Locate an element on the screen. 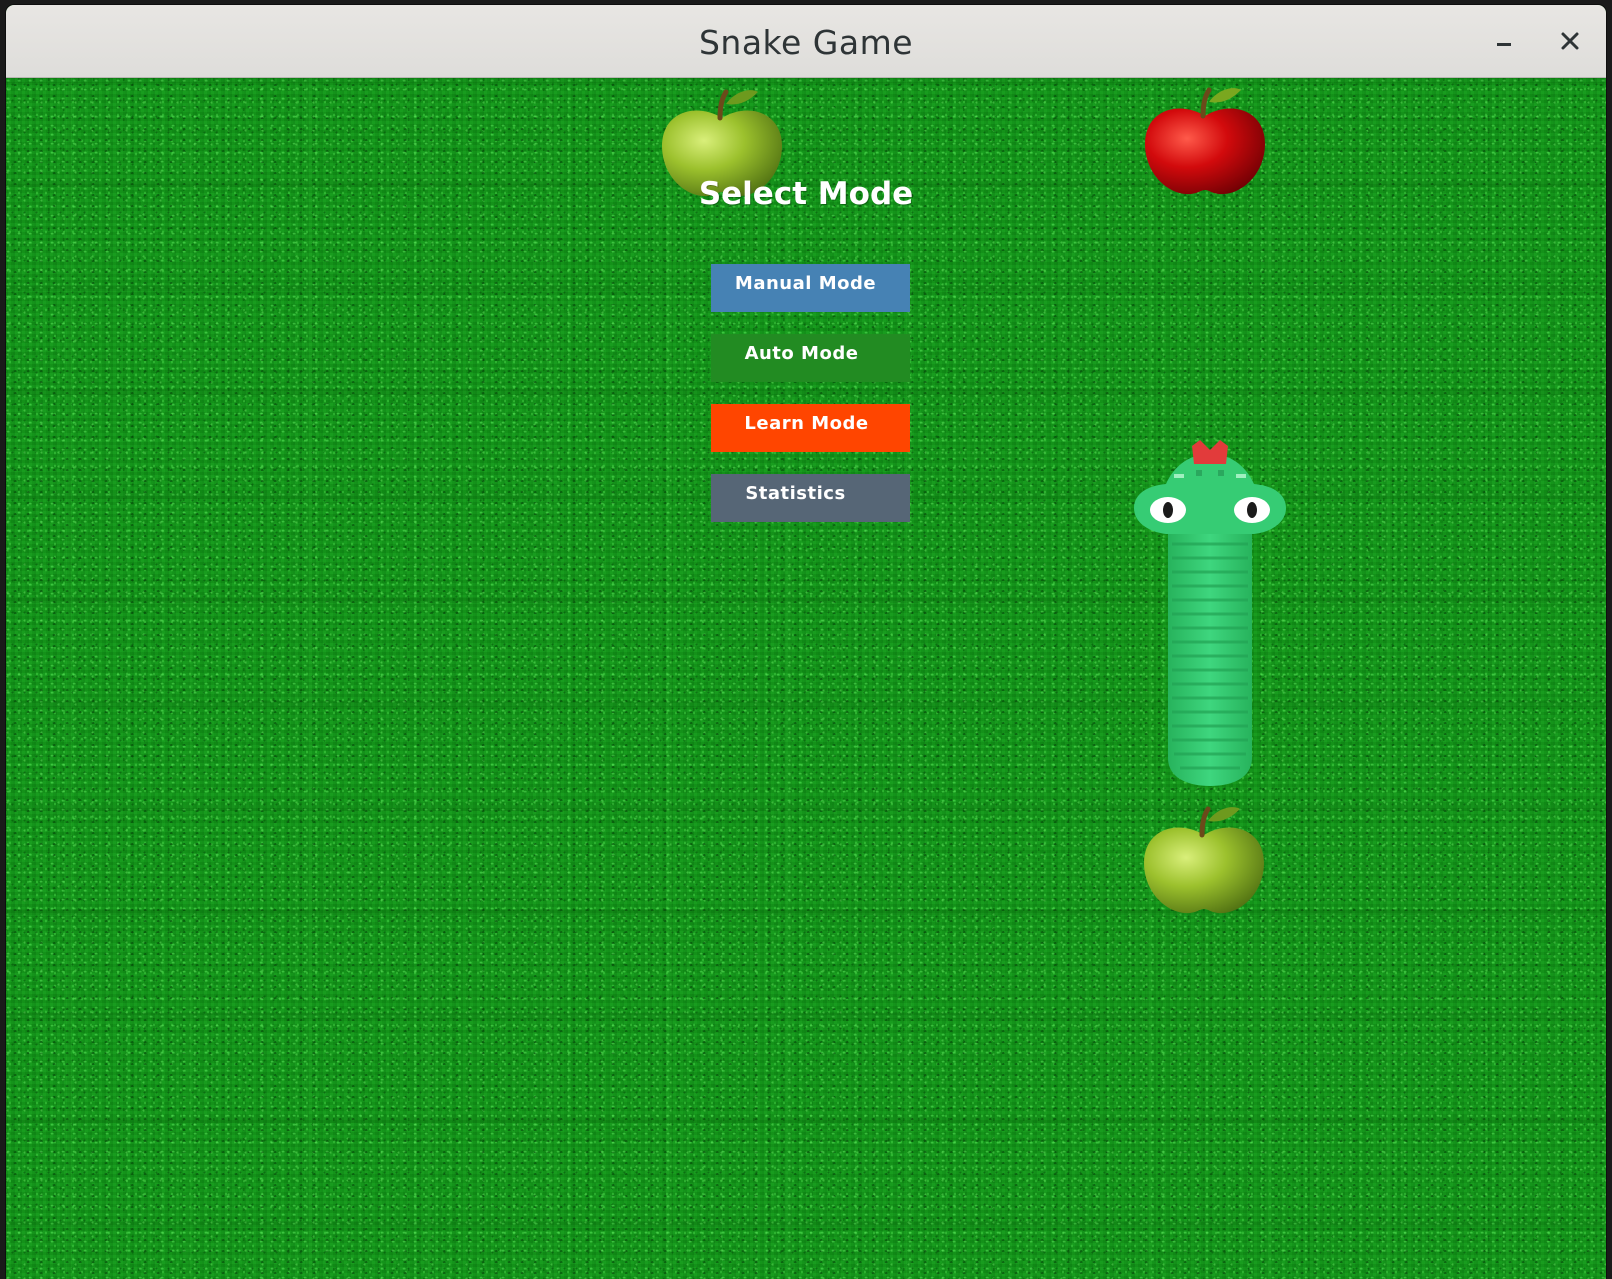 The height and width of the screenshot is (1279, 1612). green-apple-icon is located at coordinates (1204, 860).